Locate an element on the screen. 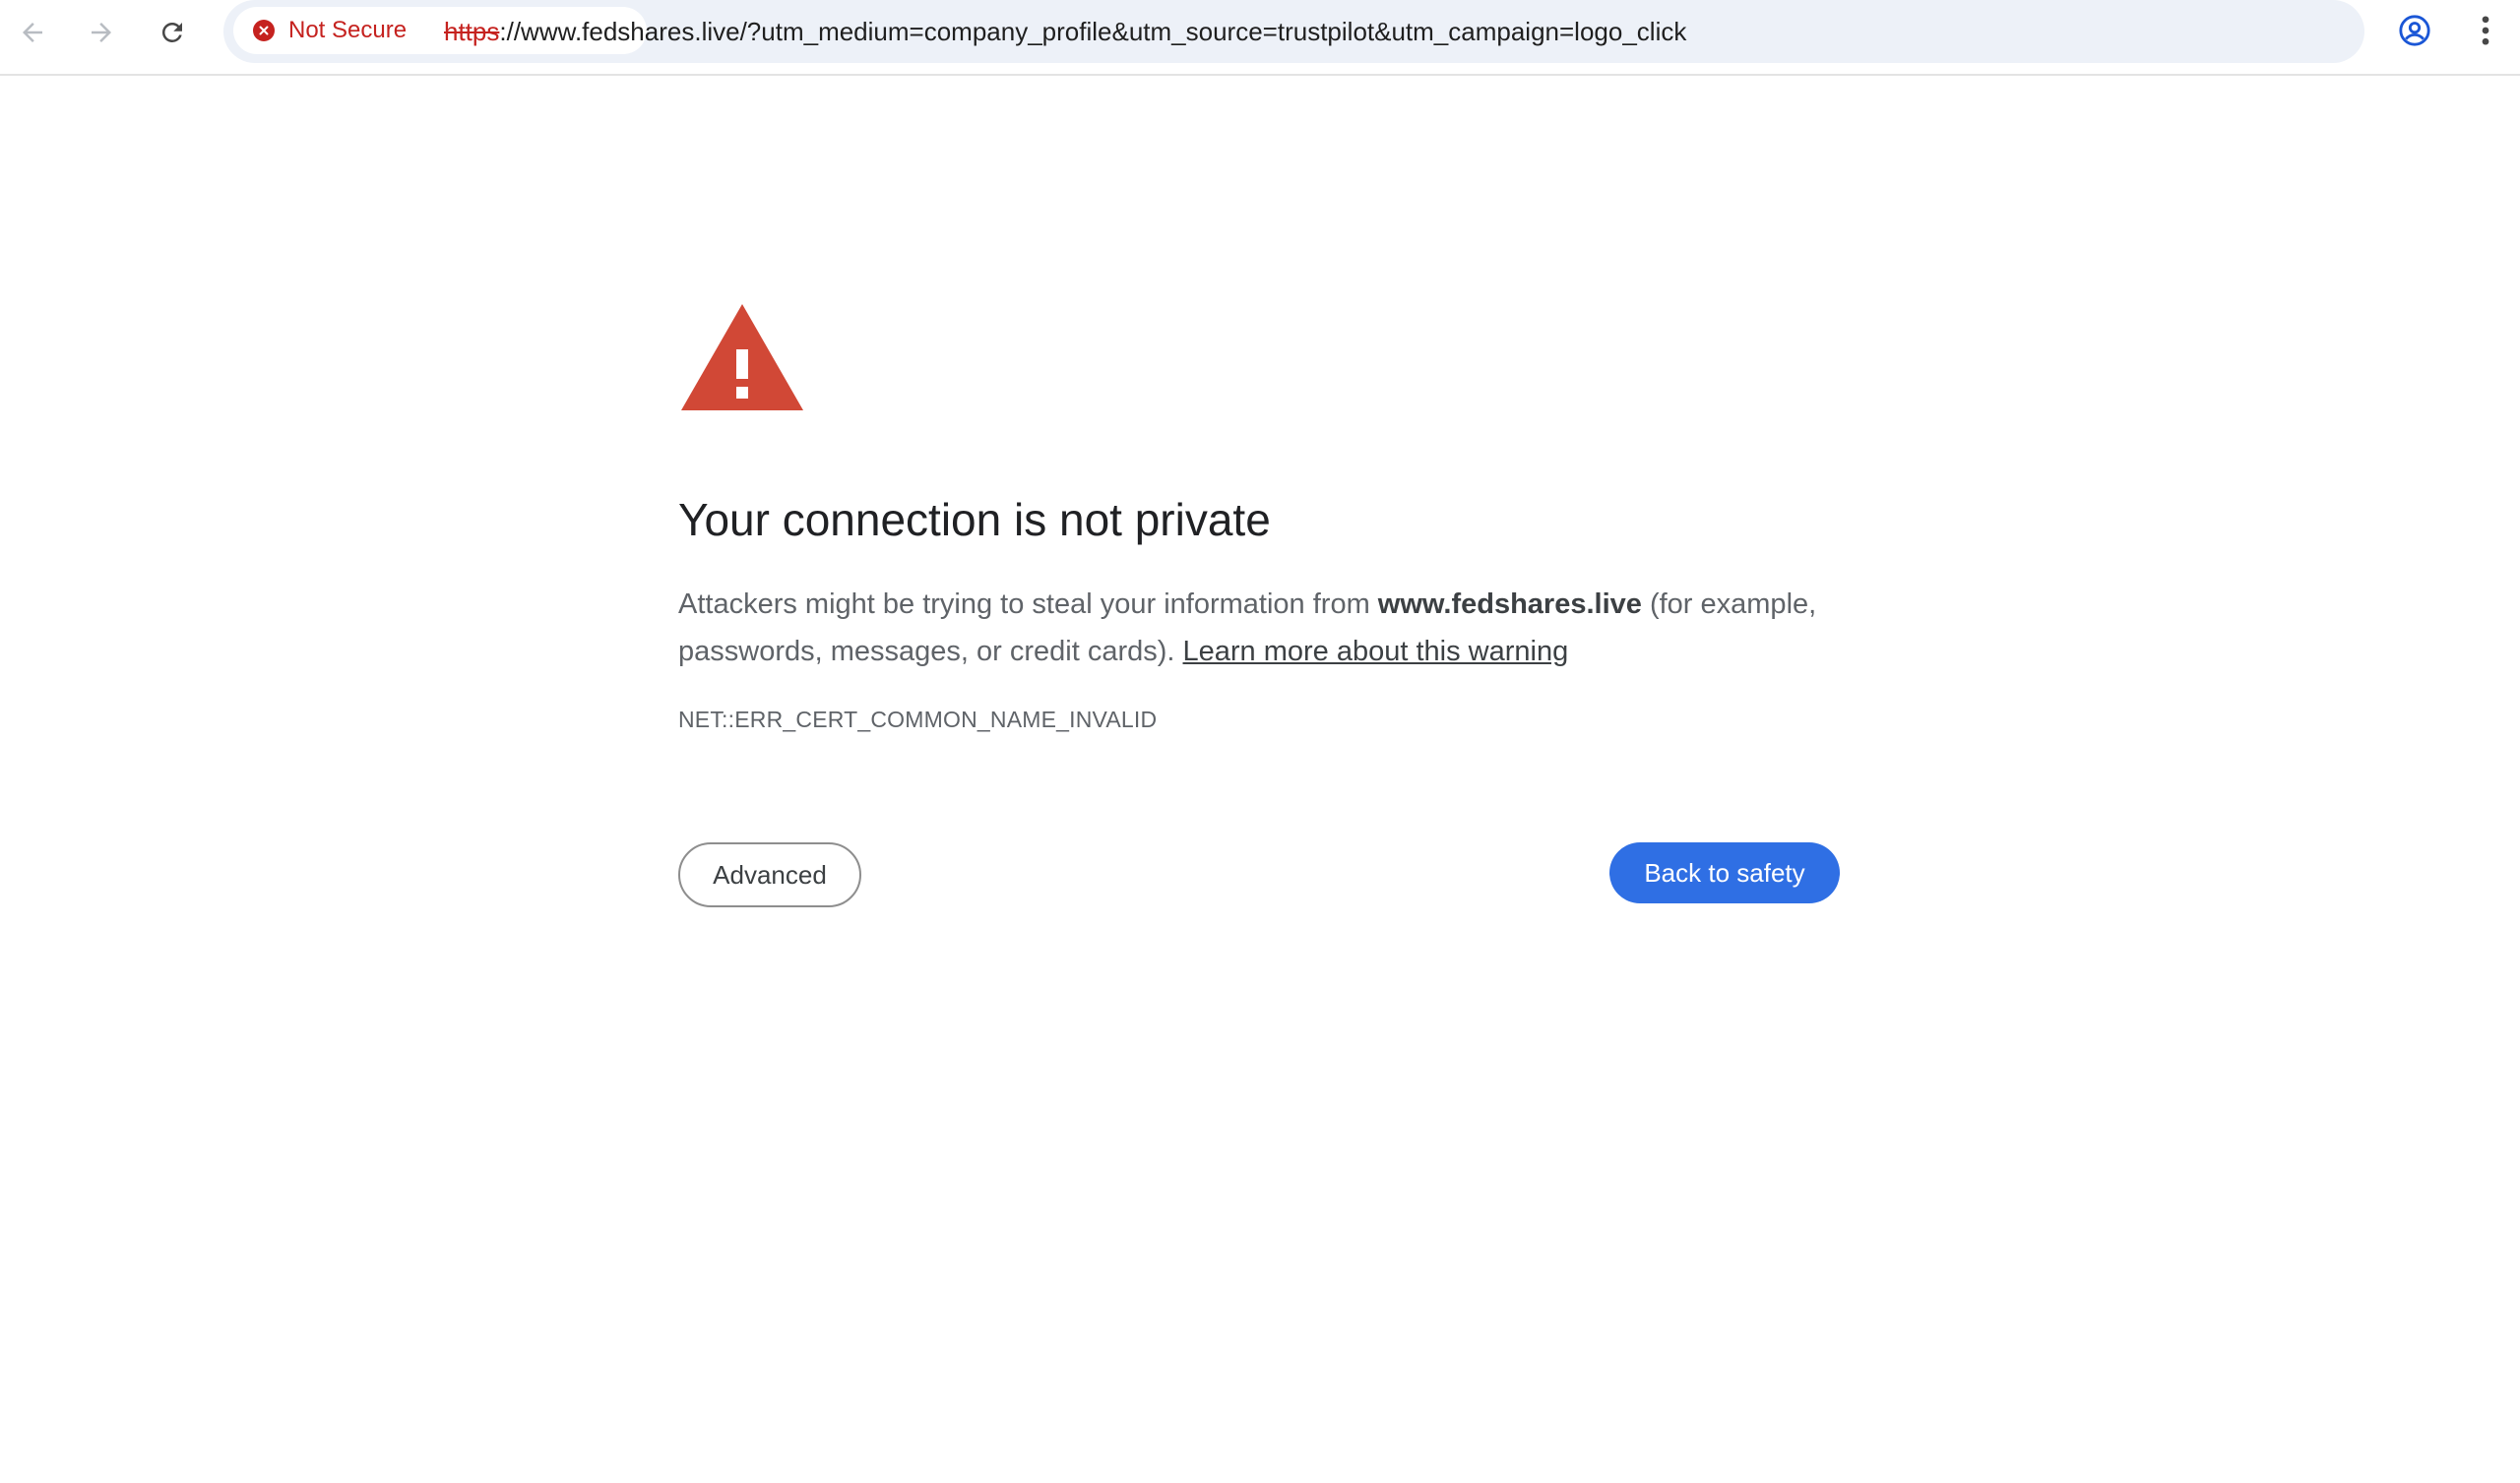 The image size is (2520, 1483). arrow-left-icon is located at coordinates (32, 32).